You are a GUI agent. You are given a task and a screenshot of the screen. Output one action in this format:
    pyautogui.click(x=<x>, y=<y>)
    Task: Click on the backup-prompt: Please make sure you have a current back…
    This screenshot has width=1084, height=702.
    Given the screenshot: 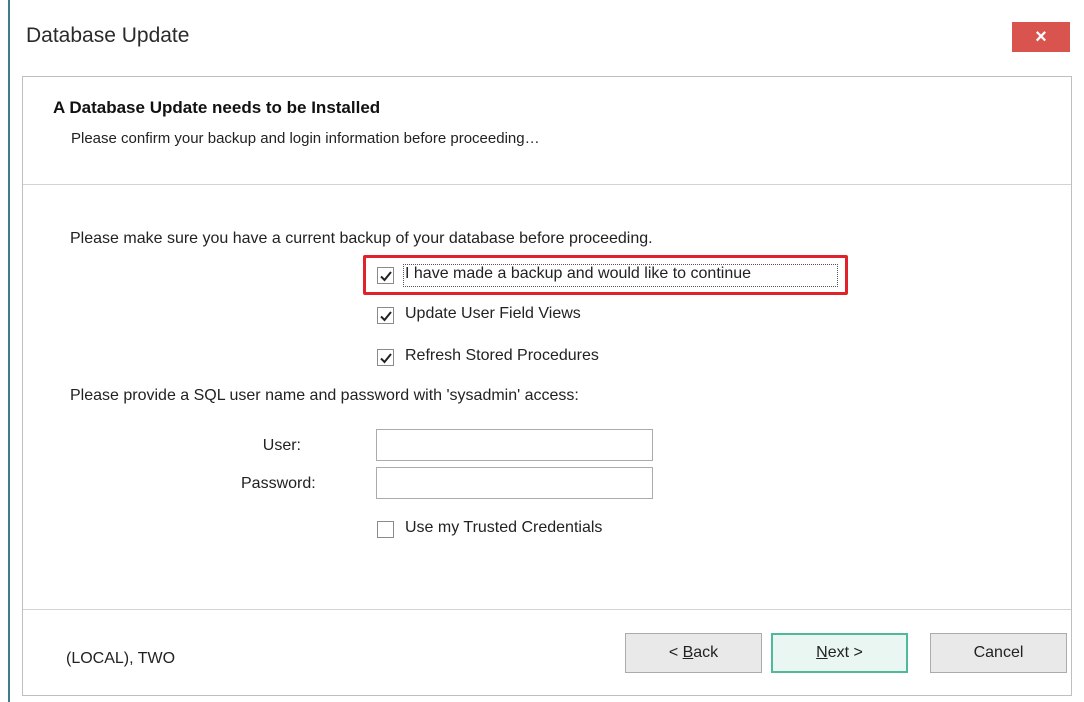 What is the action you would take?
    pyautogui.click(x=361, y=238)
    